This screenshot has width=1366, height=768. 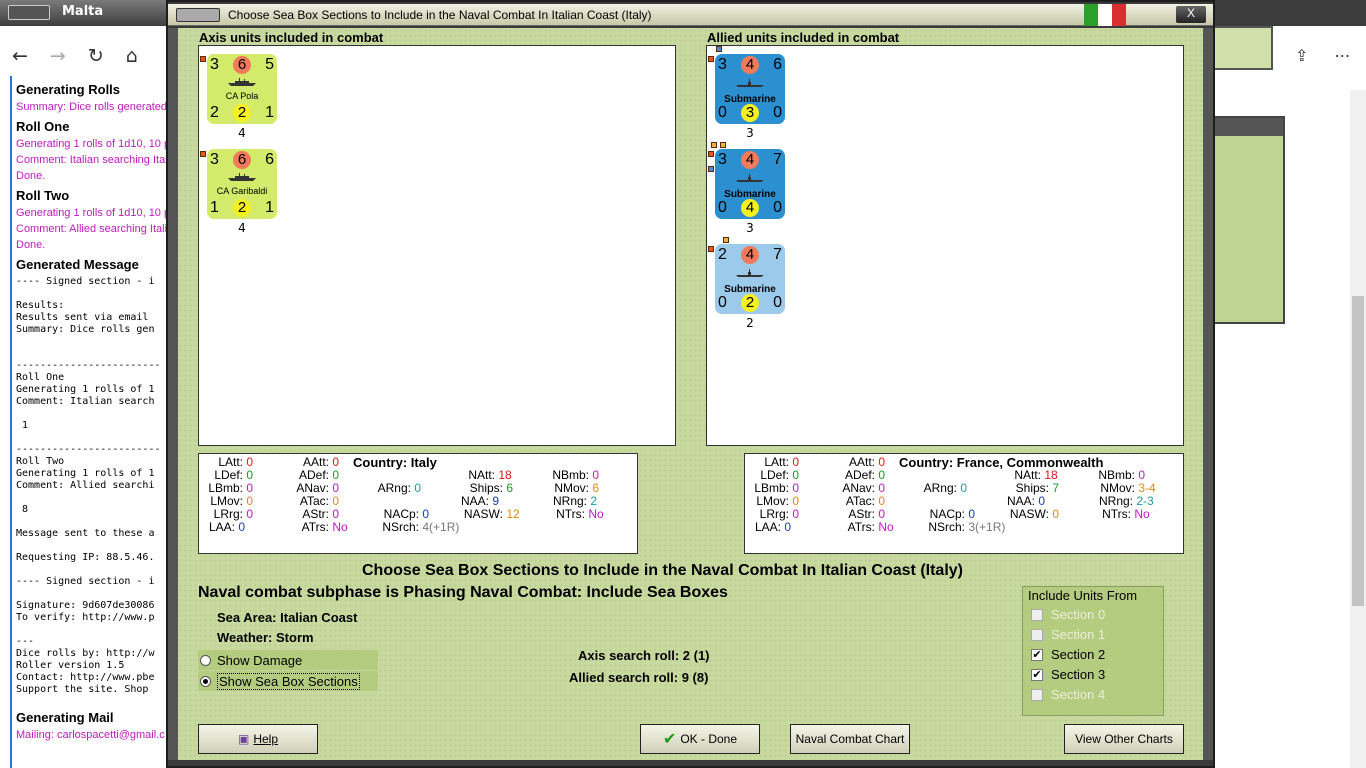 What do you see at coordinates (483, 514) in the screenshot?
I see `stat-nasw-label: NASW:` at bounding box center [483, 514].